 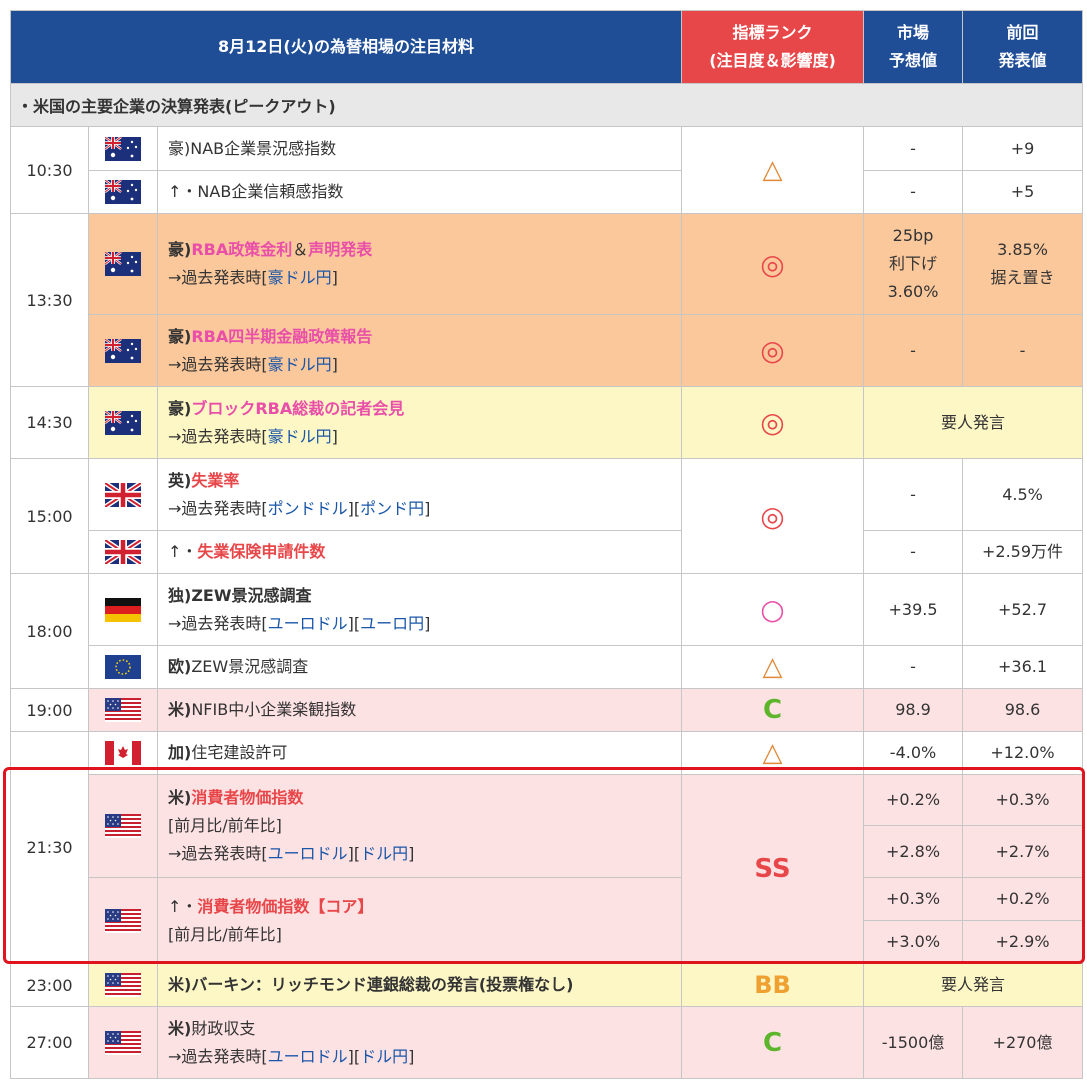 I want to click on forecast-cell: +2.8%, so click(x=913, y=851).